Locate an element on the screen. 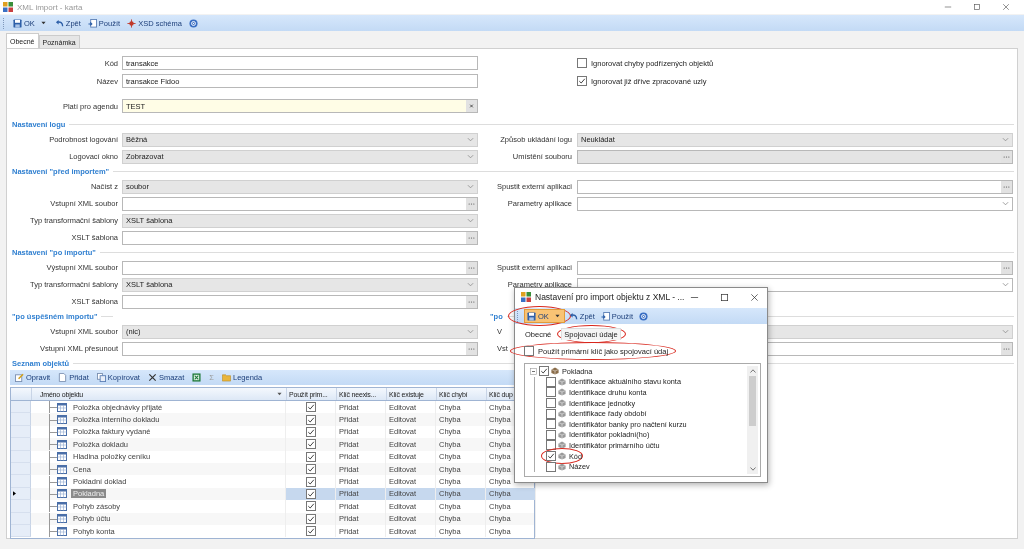 The image size is (1024, 549). sort-arrow-icon is located at coordinates (279, 394).